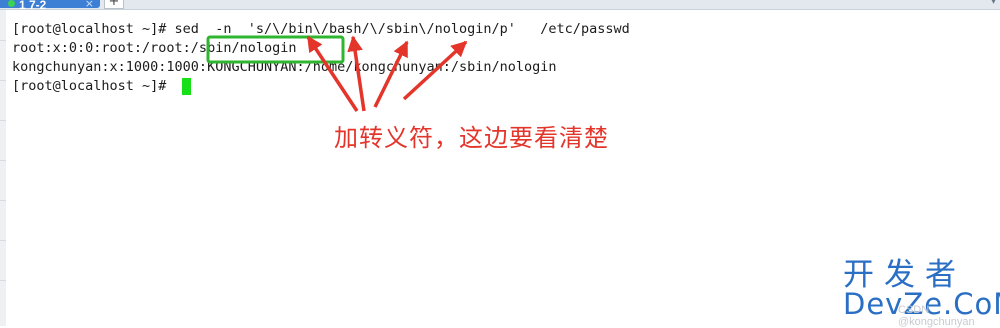 The height and width of the screenshot is (328, 1000). I want to click on annotation-note: 加转义符，这边要看清楚, so click(471, 138).